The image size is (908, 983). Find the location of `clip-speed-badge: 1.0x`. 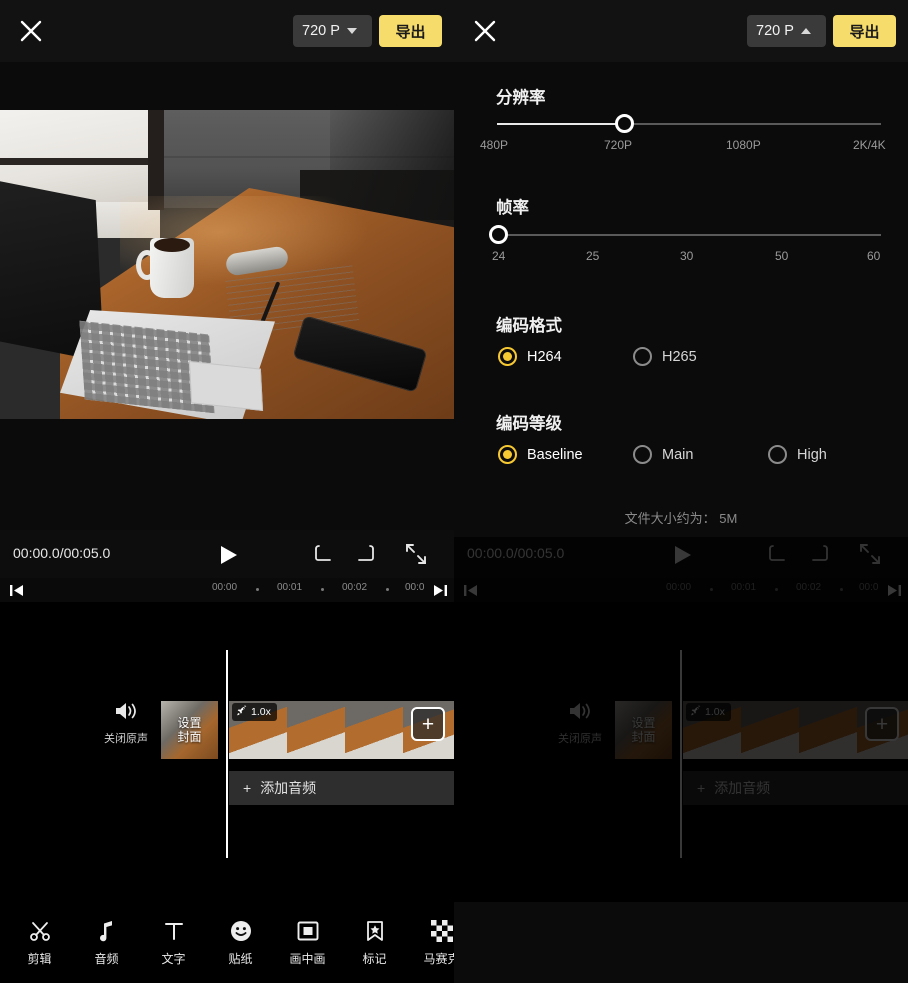

clip-speed-badge: 1.0x is located at coordinates (254, 712).